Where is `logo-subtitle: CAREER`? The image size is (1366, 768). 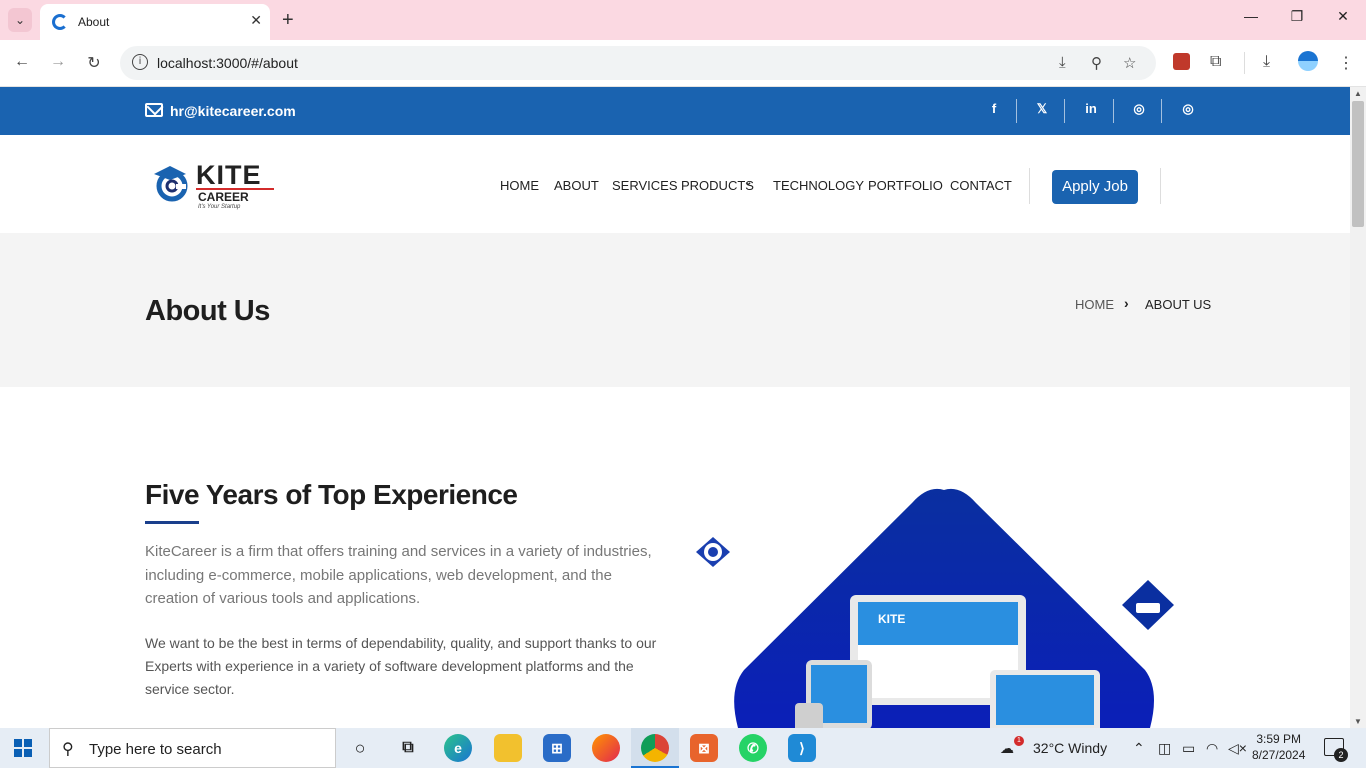
logo-subtitle: CAREER is located at coordinates (223, 197).